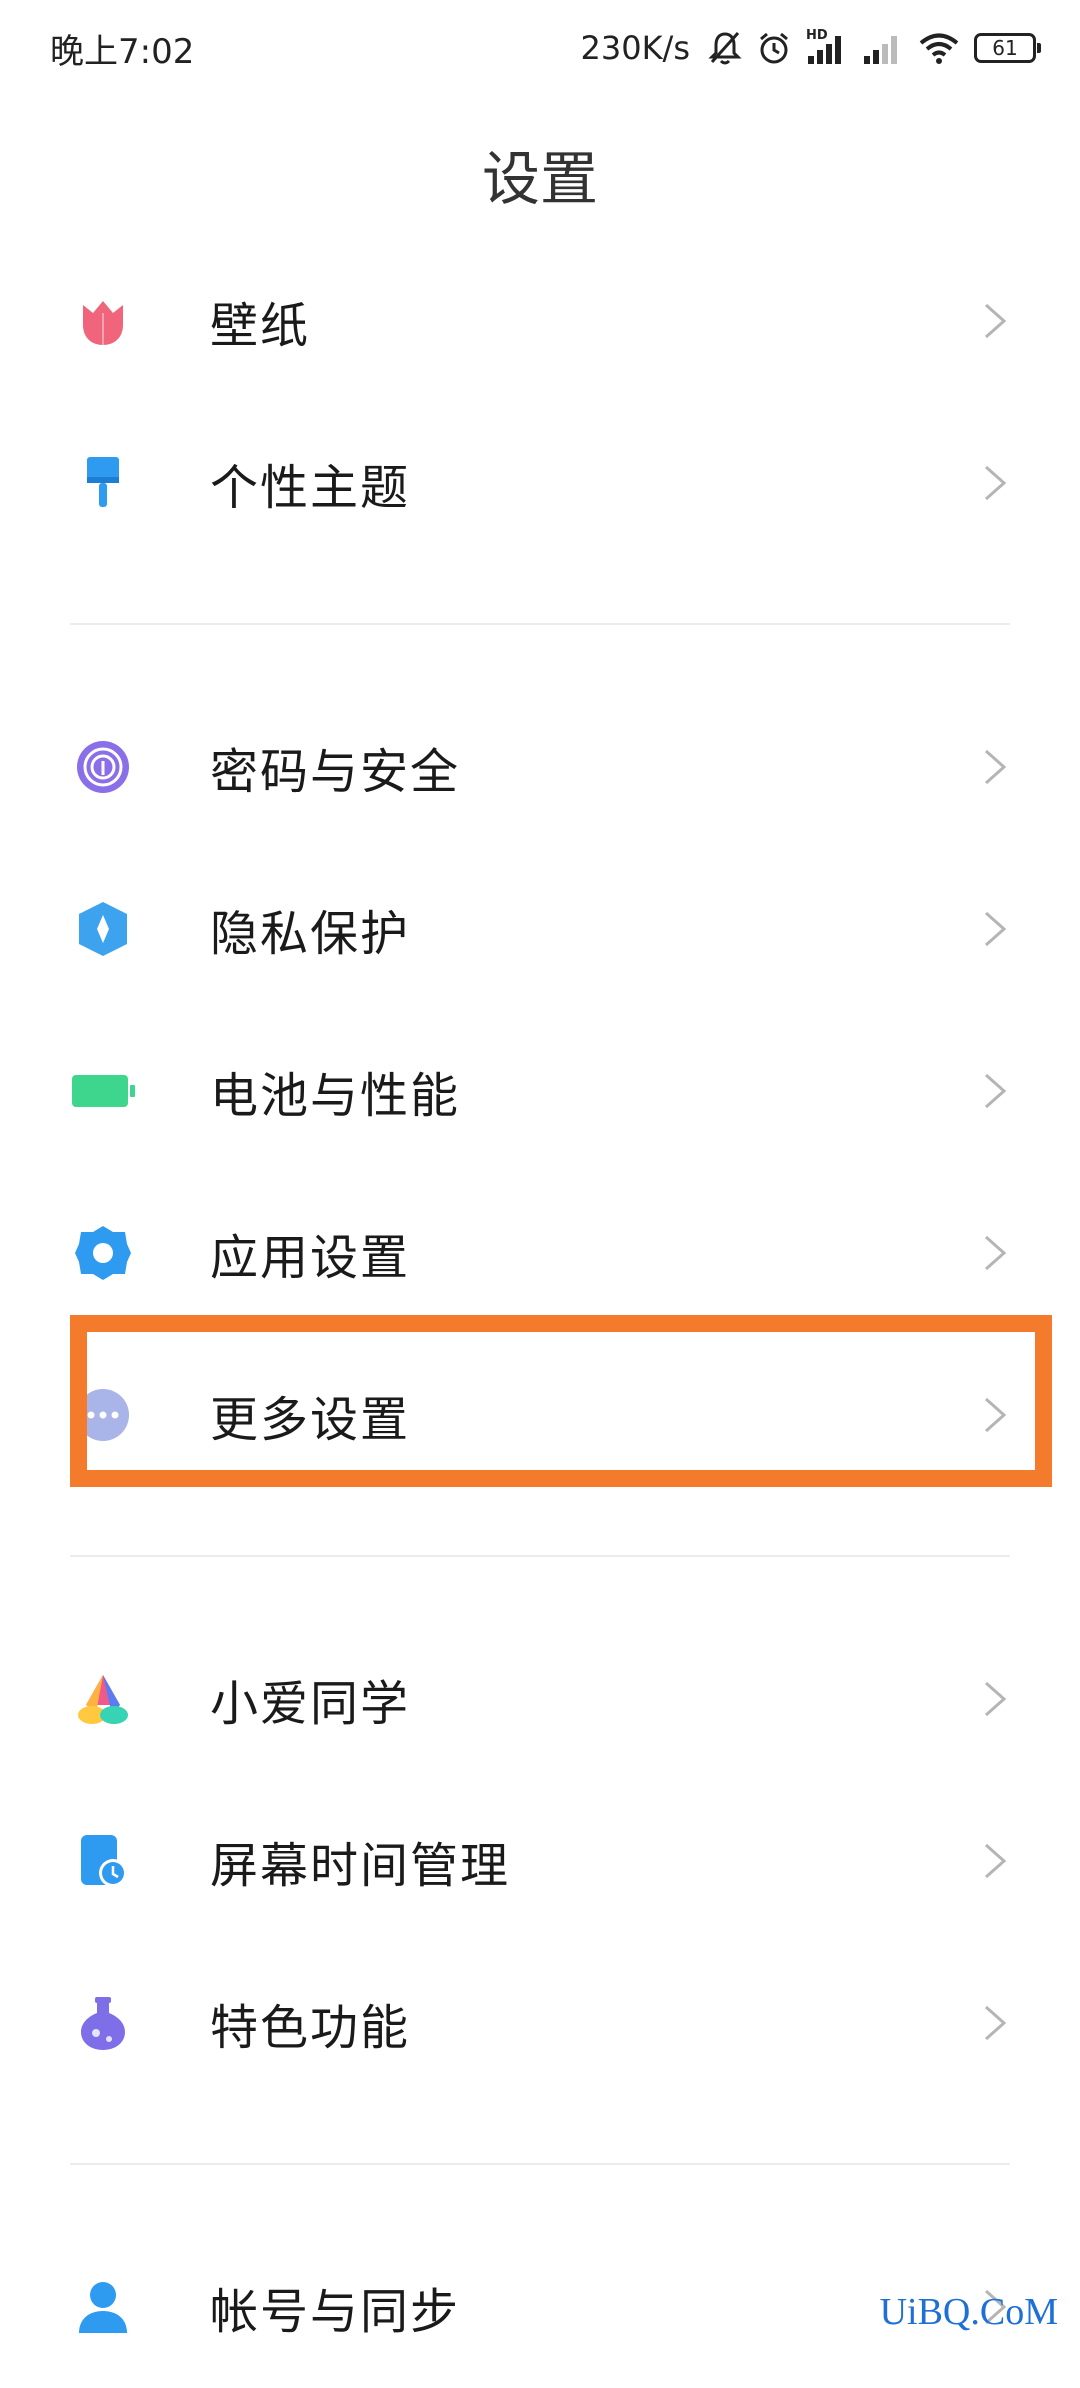 The width and height of the screenshot is (1080, 2388). What do you see at coordinates (827, 47) in the screenshot?
I see `signal-hd-icon: HD` at bounding box center [827, 47].